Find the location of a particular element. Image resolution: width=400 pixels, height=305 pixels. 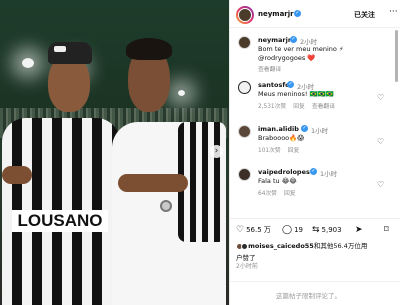

following-button: 已关注 is located at coordinates (364, 15).